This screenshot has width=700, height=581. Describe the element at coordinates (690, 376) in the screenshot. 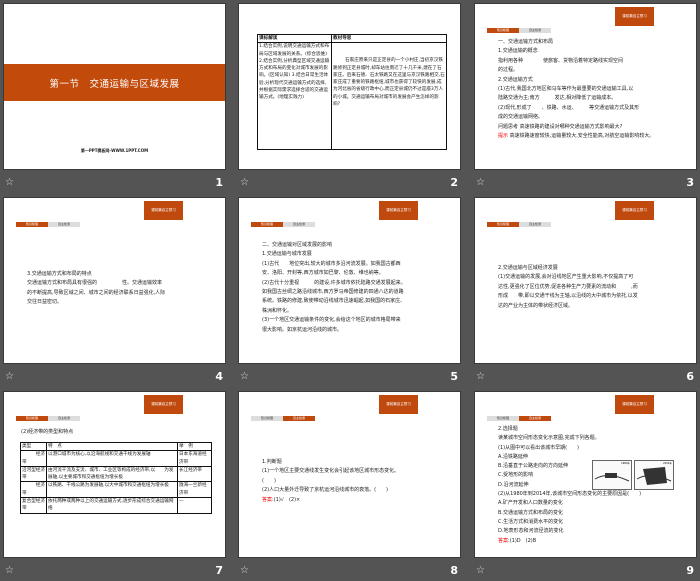

I see `slide-number: 6` at that location.